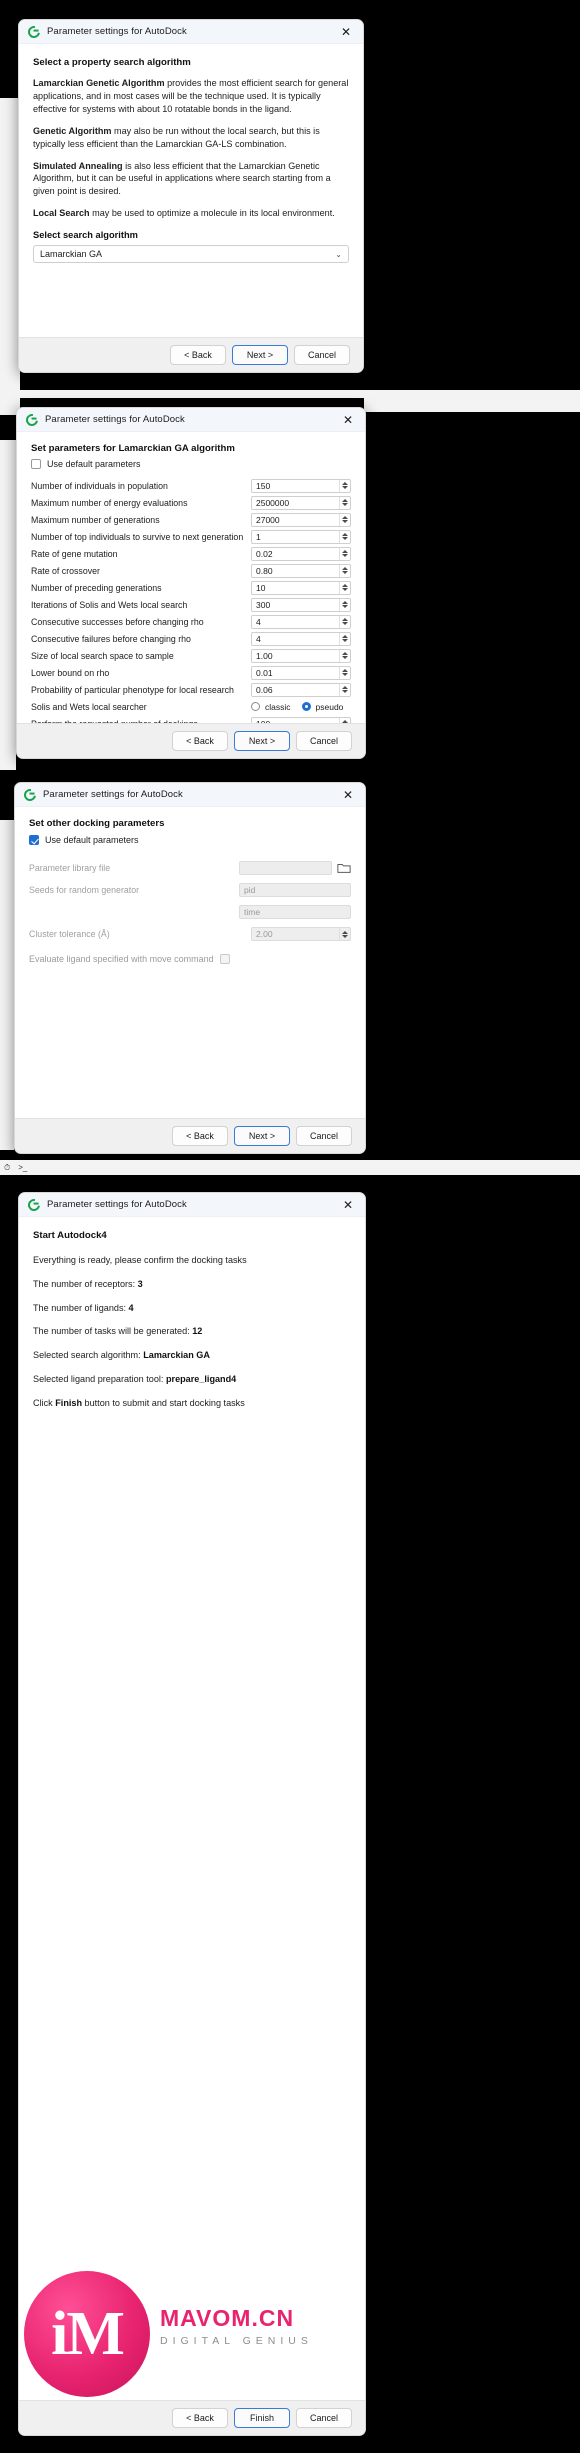  What do you see at coordinates (301, 587) in the screenshot?
I see `parameter-value-input: 10` at bounding box center [301, 587].